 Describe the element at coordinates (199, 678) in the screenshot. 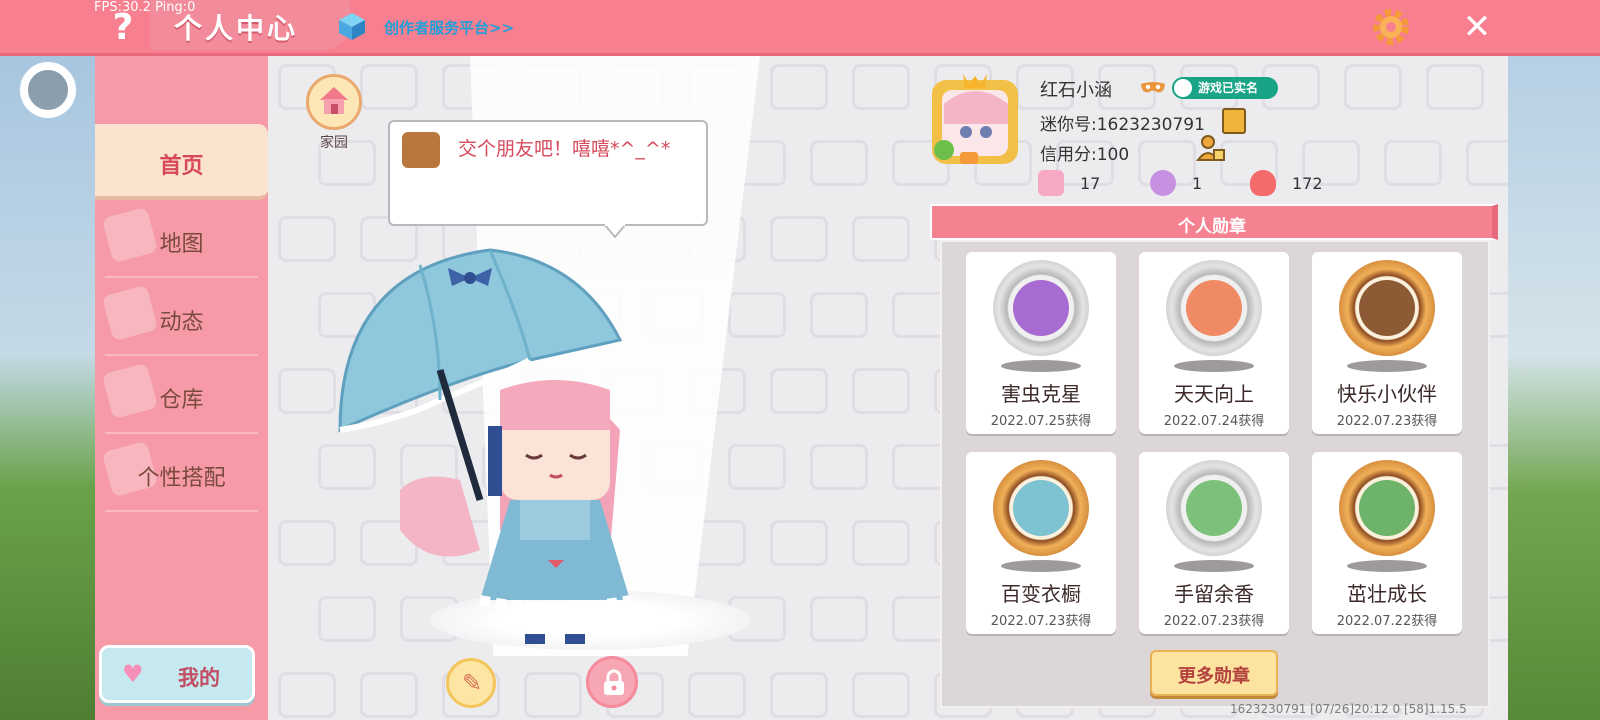

I see `me-button-label: 我的` at that location.